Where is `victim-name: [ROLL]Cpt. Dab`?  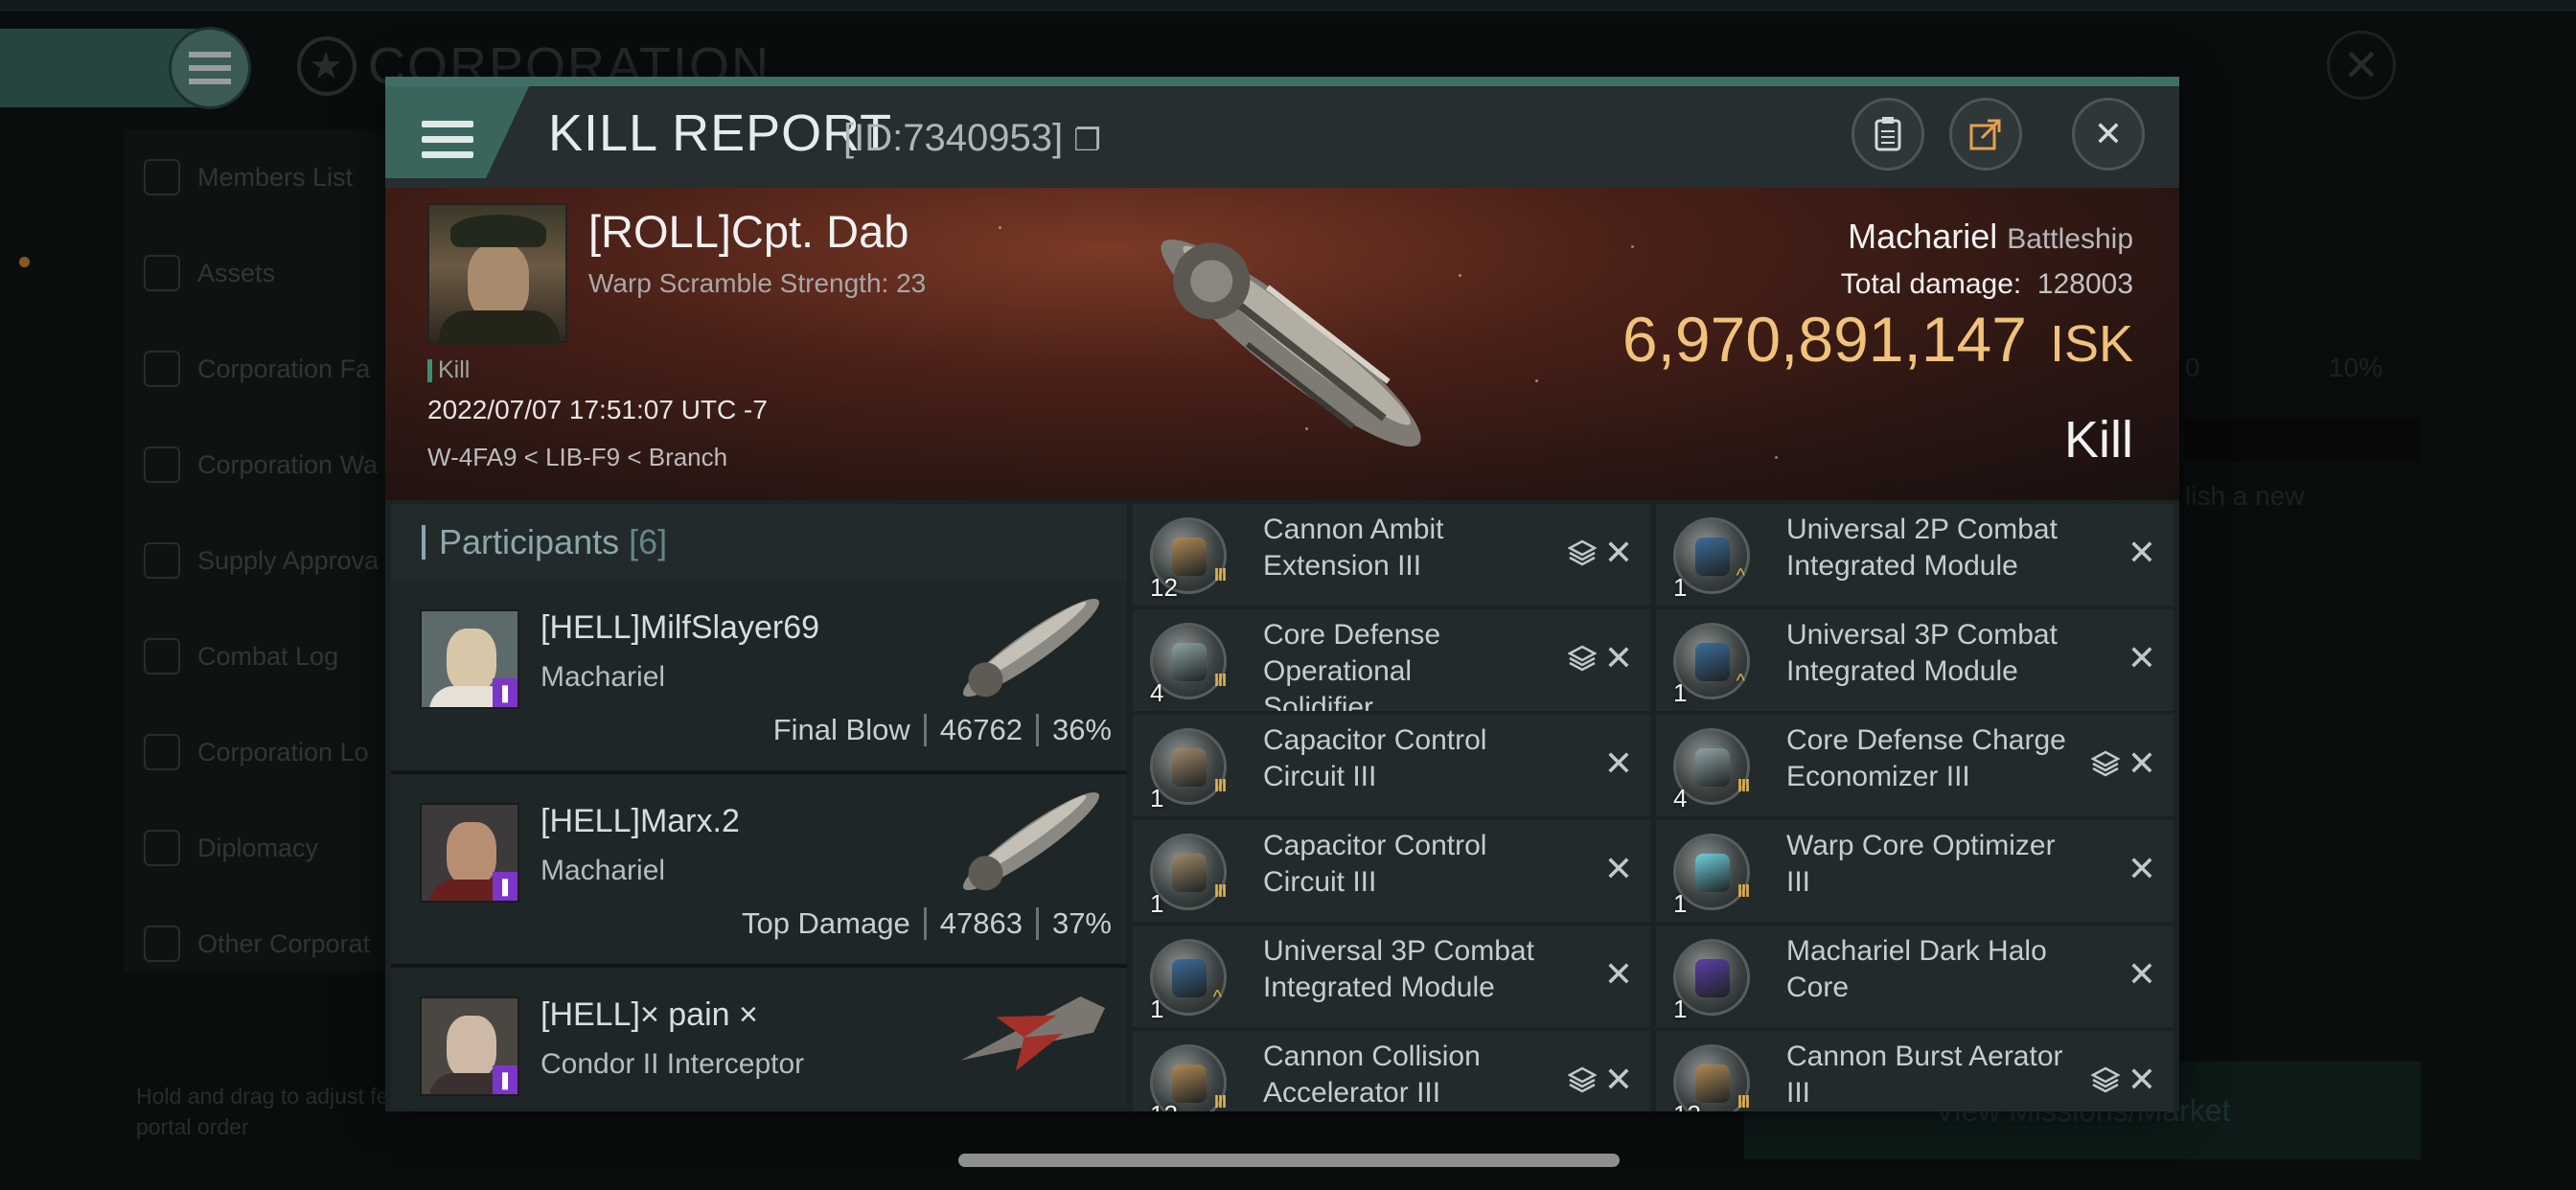
victim-name: [ROLL]Cpt. Dab is located at coordinates (748, 232).